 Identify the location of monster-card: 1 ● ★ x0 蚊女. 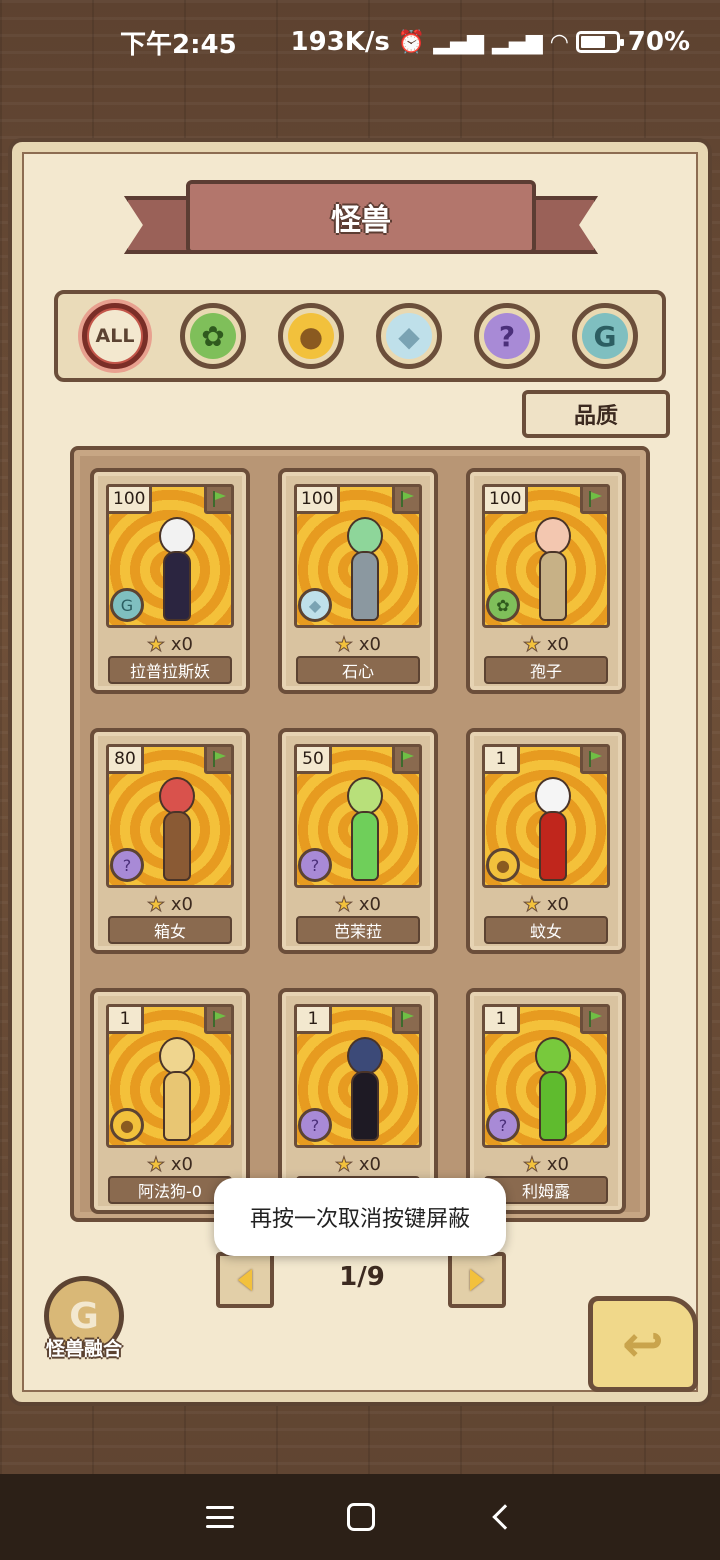
(546, 841).